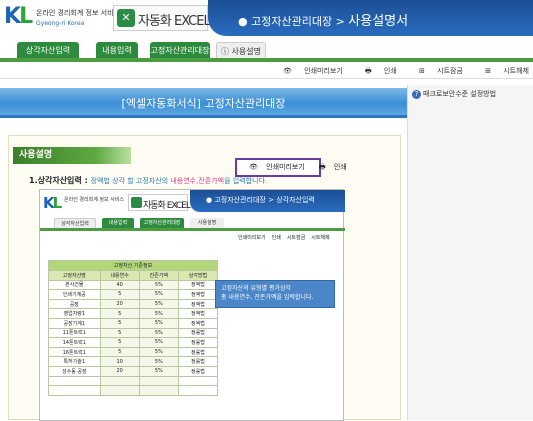 The image size is (533, 421). I want to click on table-header-row: 고정자산명 내용연수 잔존가액 상각방법, so click(133, 275).